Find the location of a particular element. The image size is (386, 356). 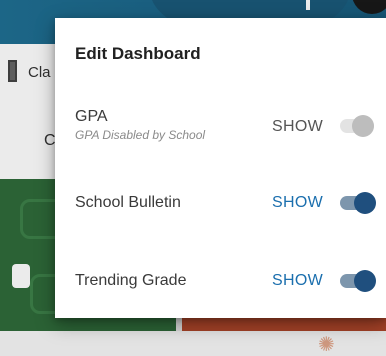

setting-label-gpa: GPA is located at coordinates (91, 116).